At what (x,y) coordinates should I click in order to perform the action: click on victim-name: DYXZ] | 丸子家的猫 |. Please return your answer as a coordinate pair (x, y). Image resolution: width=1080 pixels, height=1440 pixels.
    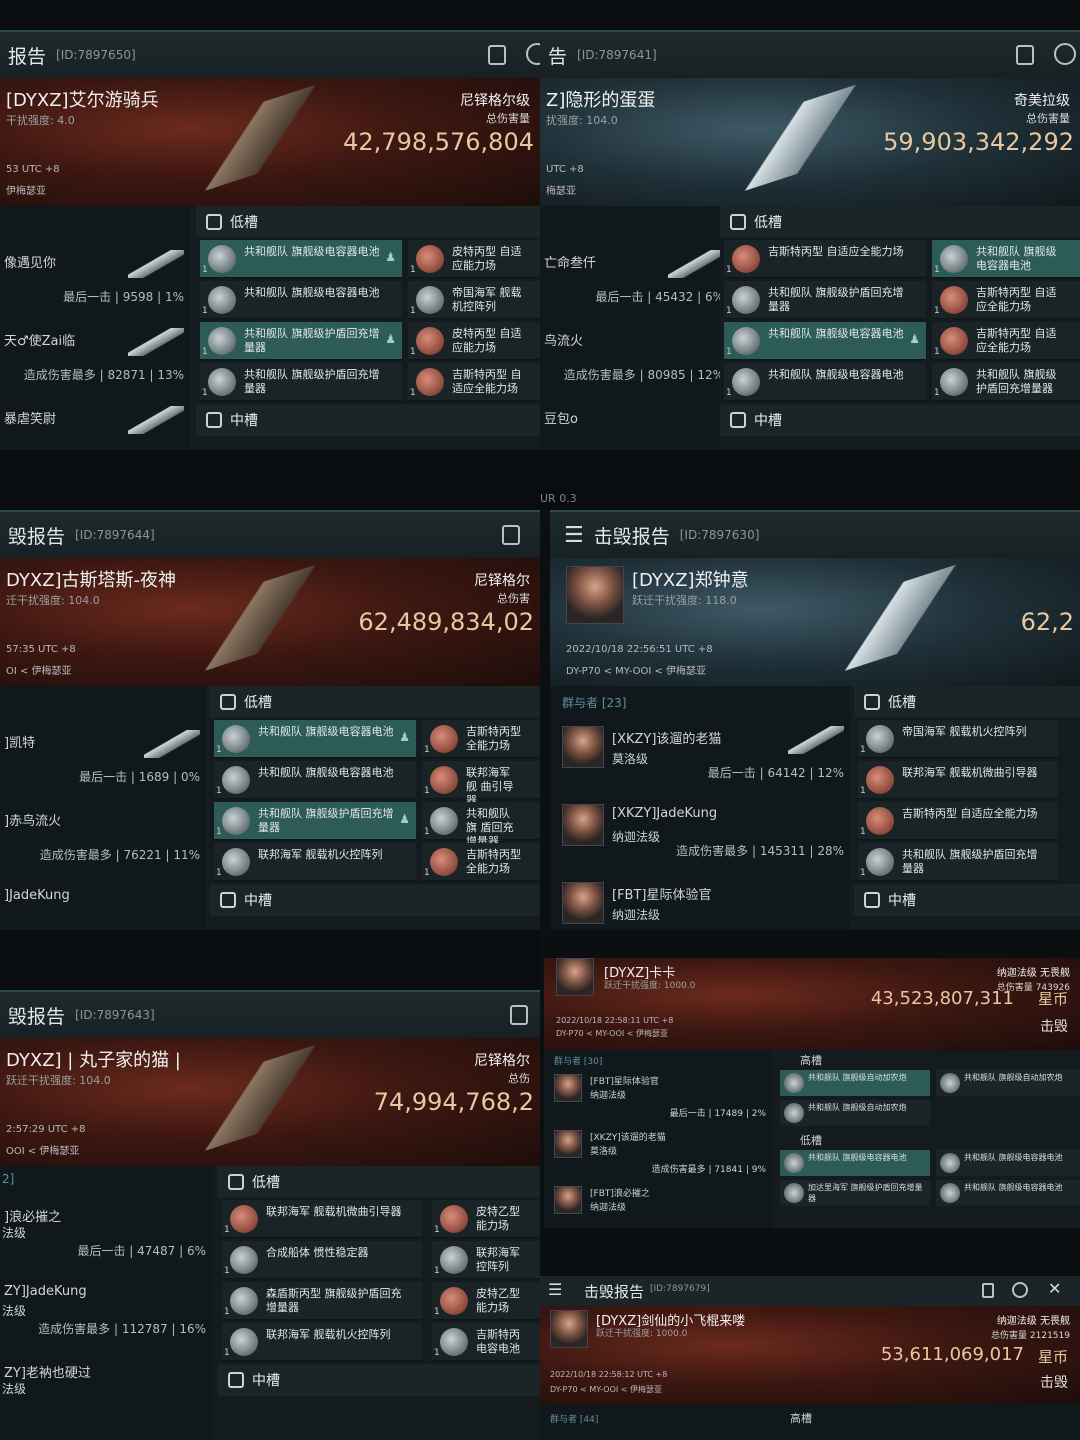
    Looking at the image, I should click on (93, 1059).